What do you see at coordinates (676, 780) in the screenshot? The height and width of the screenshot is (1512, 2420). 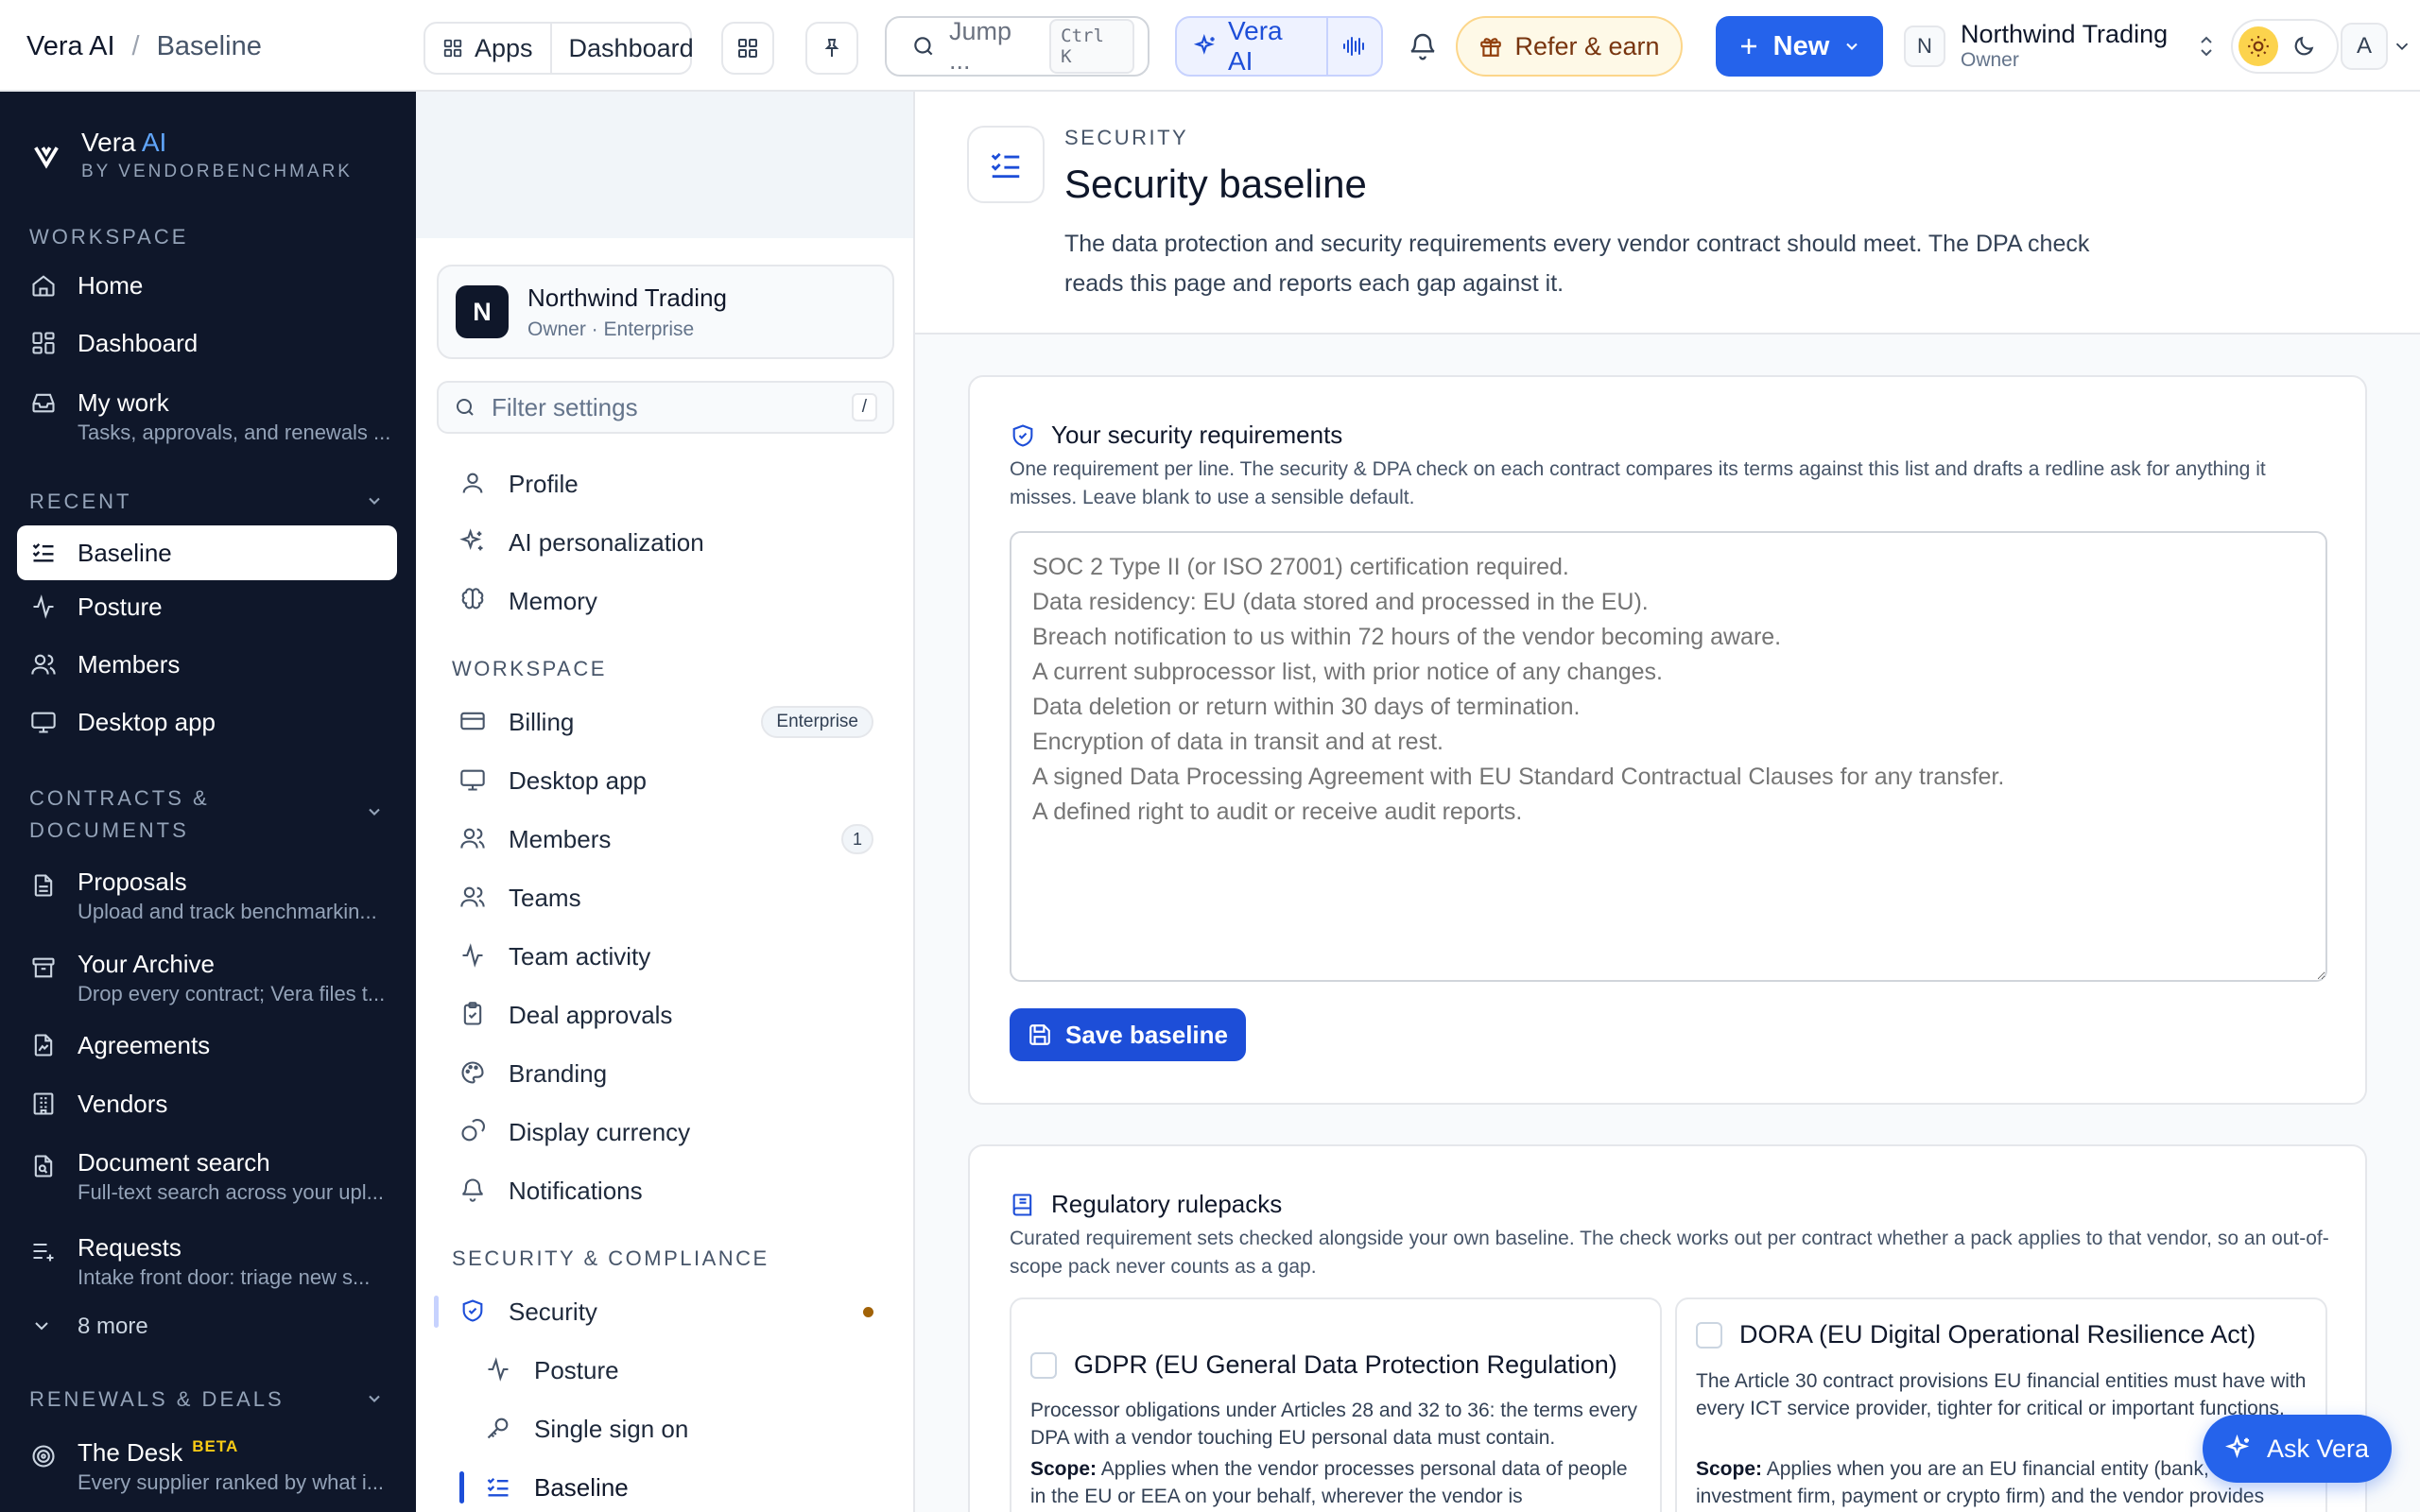 I see `settings-desktop-app: Desktop app` at bounding box center [676, 780].